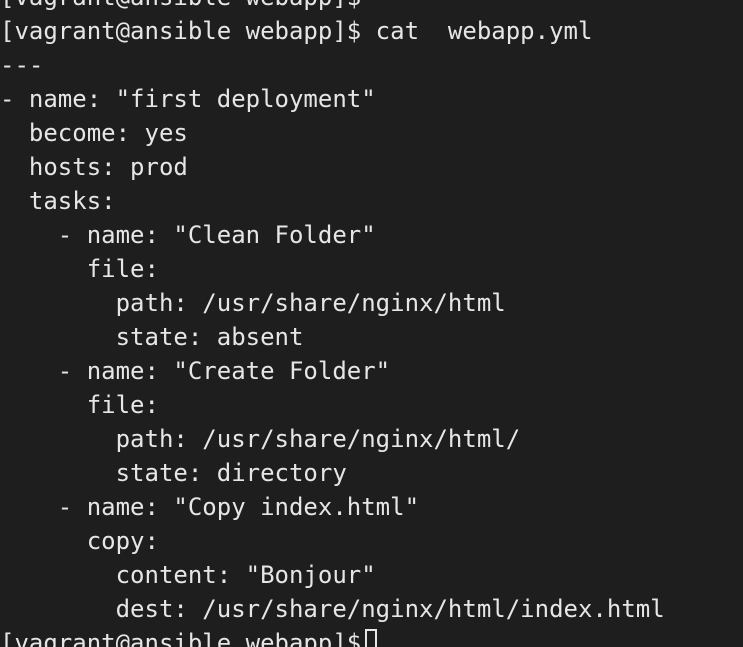 The height and width of the screenshot is (647, 743). Describe the element at coordinates (188, 235) in the screenshot. I see `terminal-line: - name: "Clean Folder"` at that location.